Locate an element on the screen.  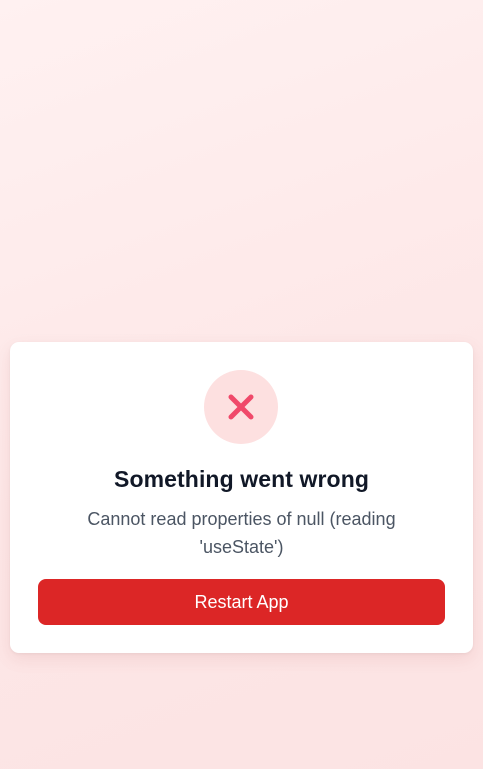
error-icon-badge is located at coordinates (241, 407).